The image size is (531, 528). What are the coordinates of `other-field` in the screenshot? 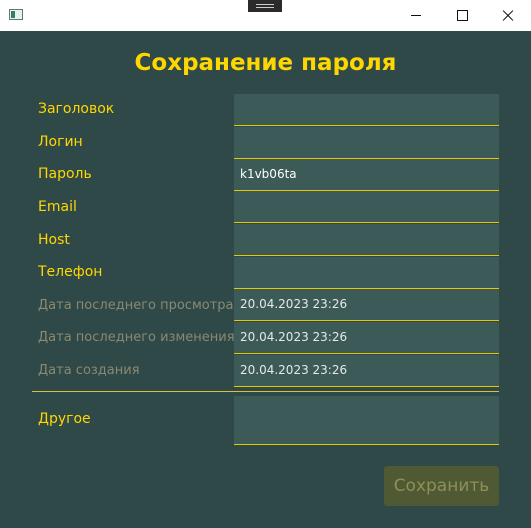 It's located at (366, 420).